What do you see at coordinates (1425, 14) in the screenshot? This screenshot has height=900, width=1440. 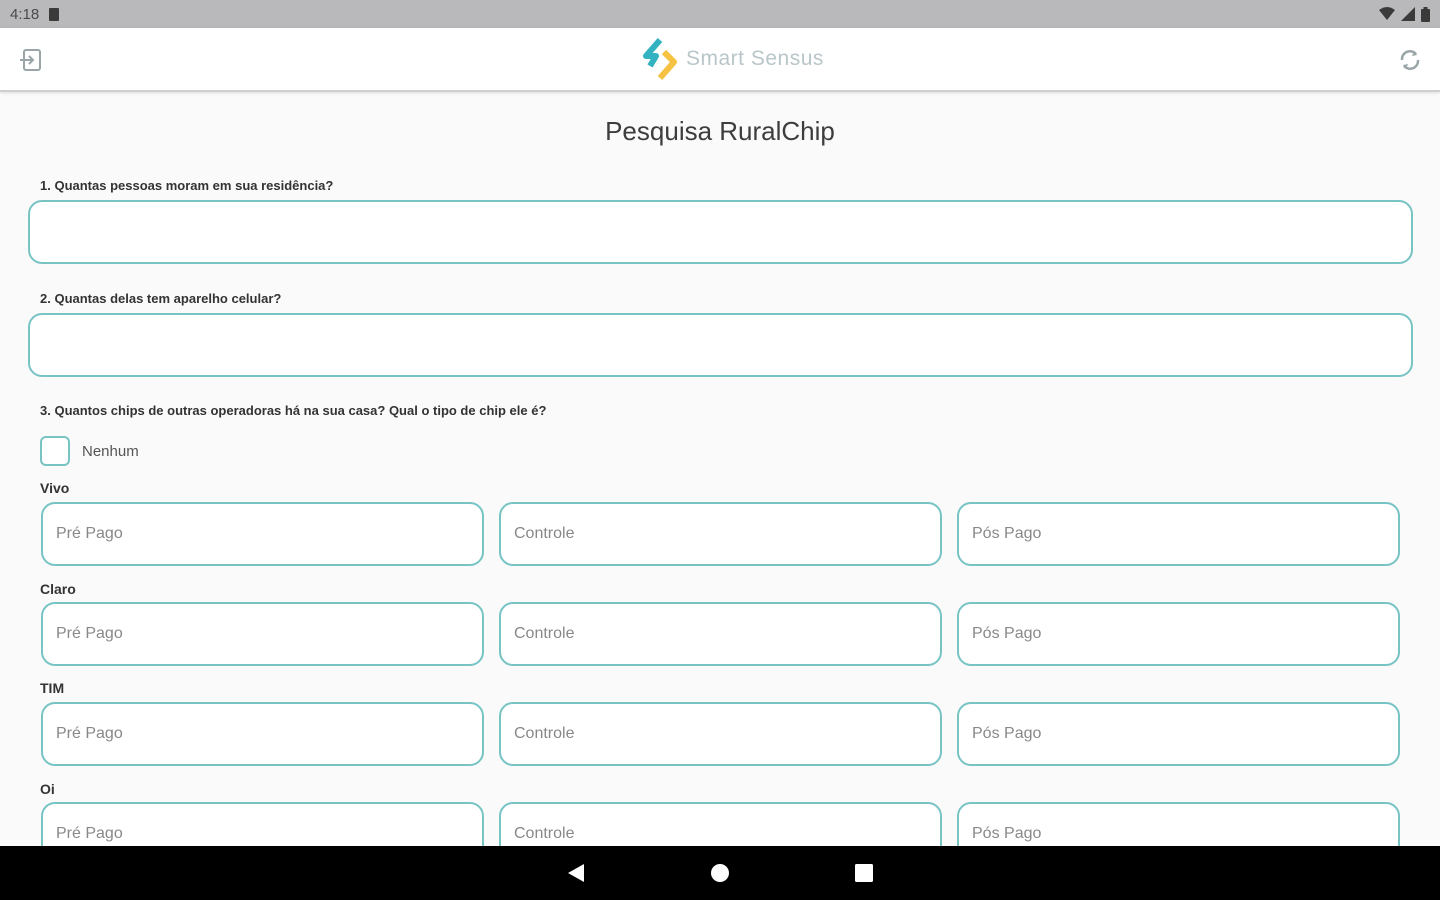 I see `battery-icon` at bounding box center [1425, 14].